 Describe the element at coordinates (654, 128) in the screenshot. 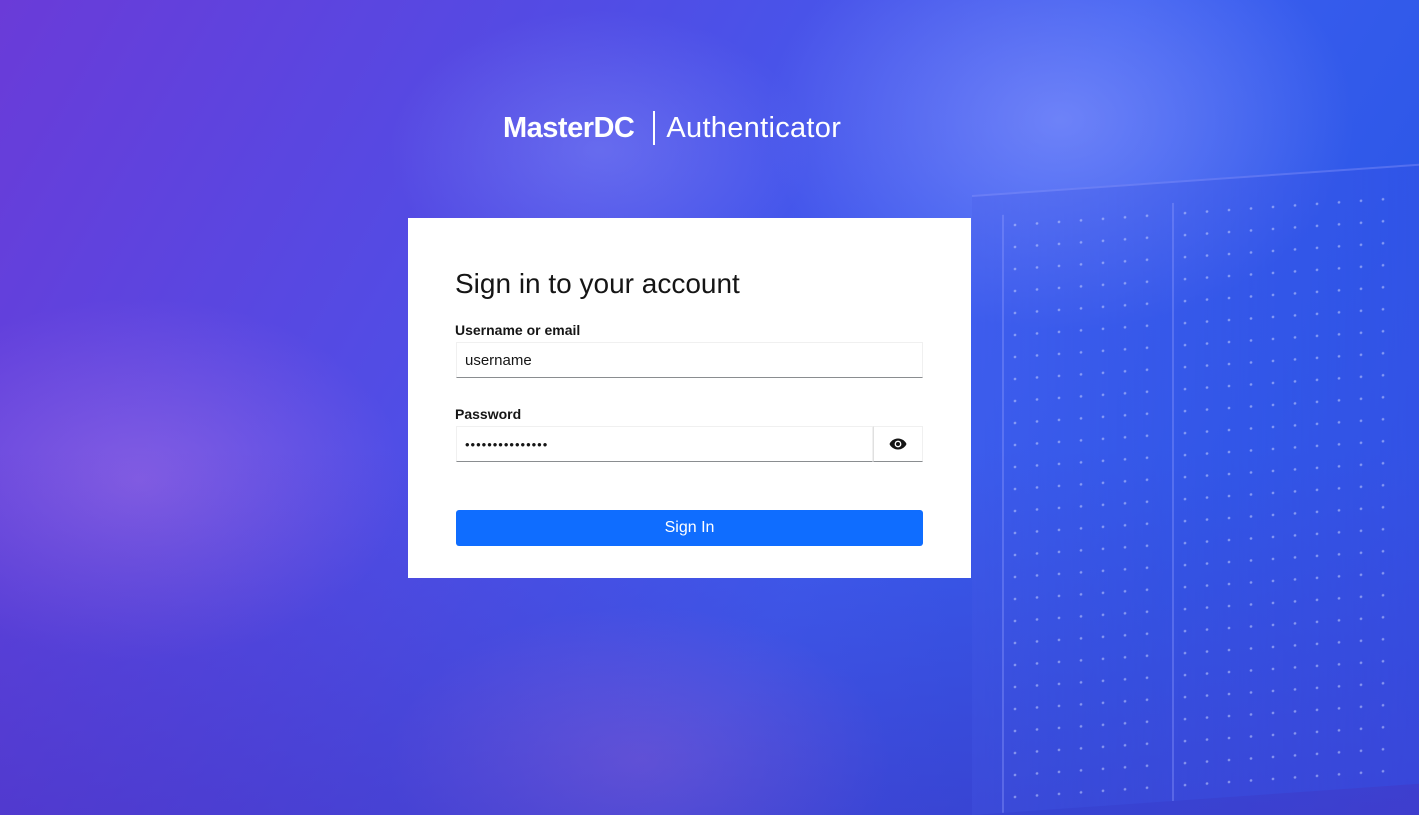

I see `brand-divider` at that location.